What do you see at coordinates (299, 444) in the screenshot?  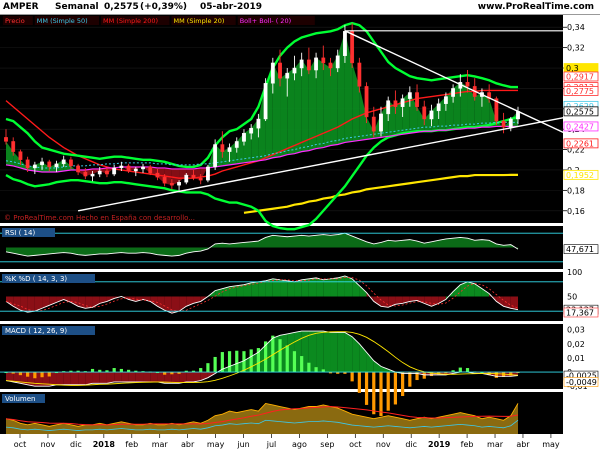 I see `x-axis-label: ago` at bounding box center [299, 444].